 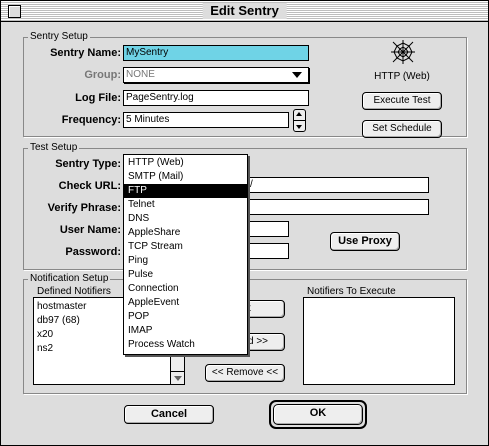 I want to click on title-bar: Edit Sentry, so click(x=244, y=11).